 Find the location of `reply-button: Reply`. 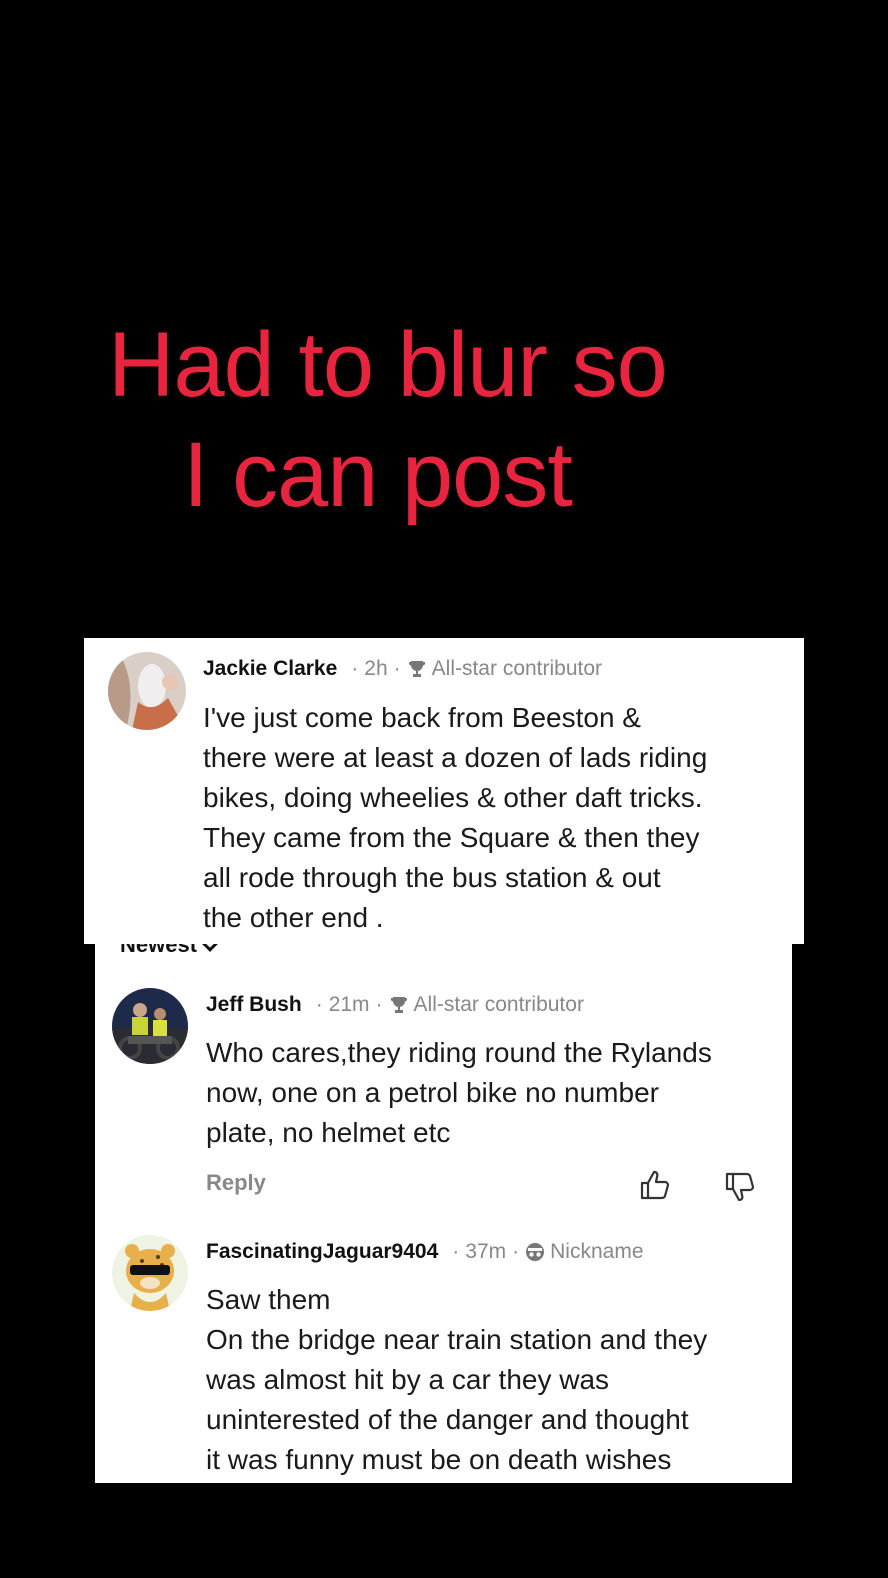

reply-button: Reply is located at coordinates (236, 1183).